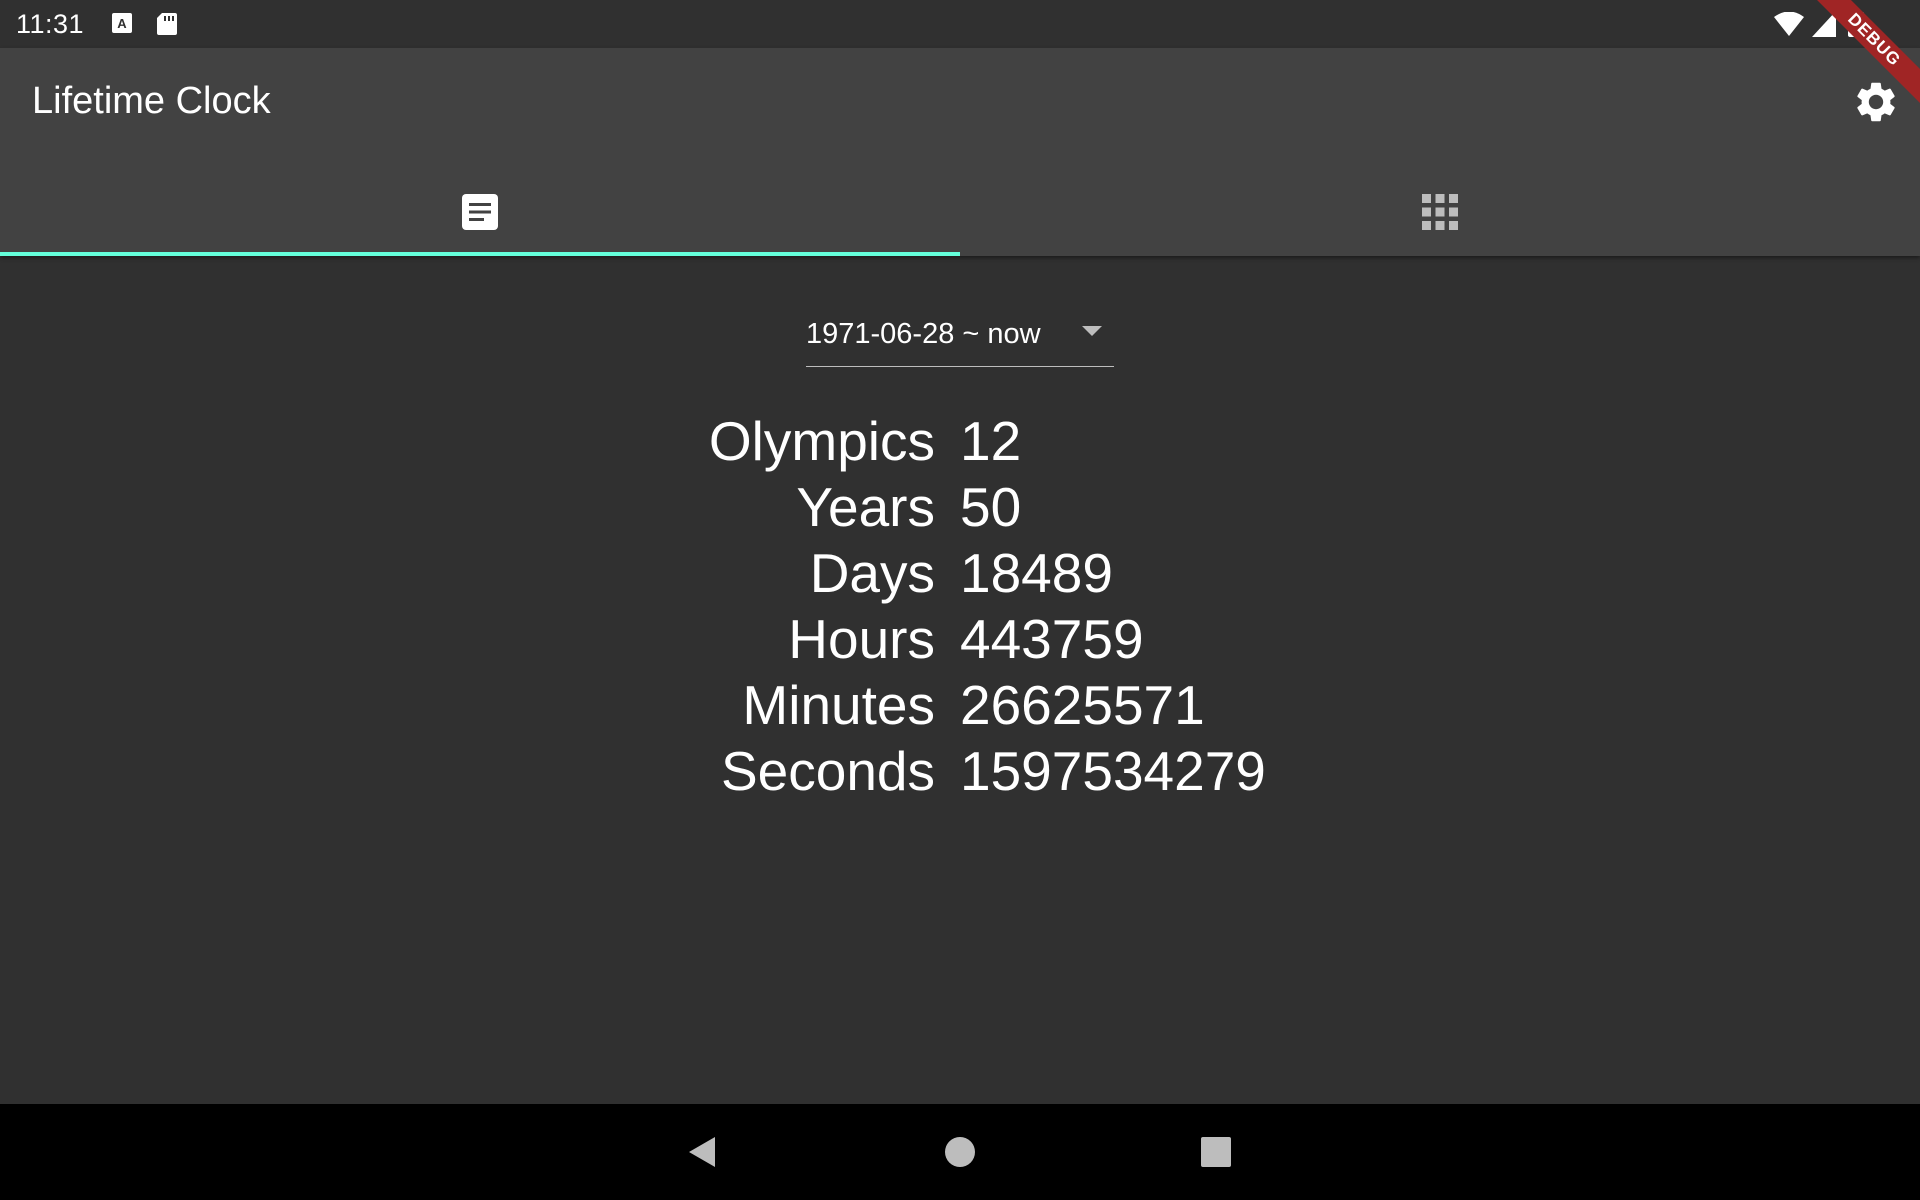 The width and height of the screenshot is (1920, 1200). Describe the element at coordinates (991, 441) in the screenshot. I see `stat-value: 12` at that location.